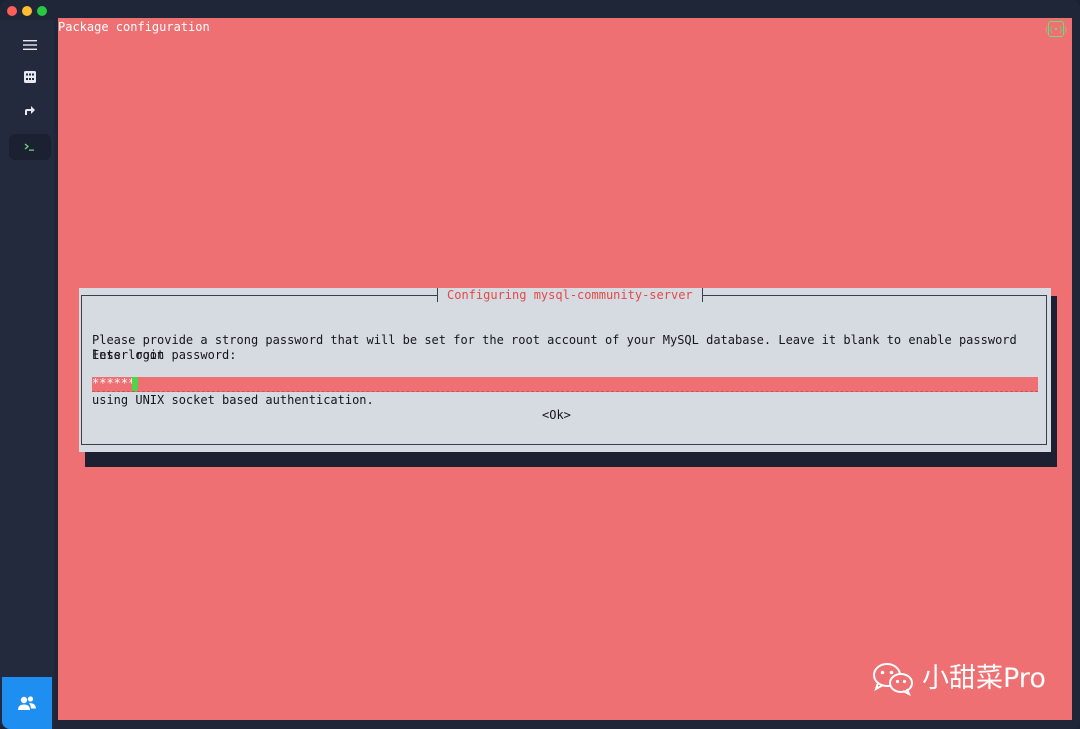 The height and width of the screenshot is (729, 1080). I want to click on maximize-window-button, so click(42, 11).